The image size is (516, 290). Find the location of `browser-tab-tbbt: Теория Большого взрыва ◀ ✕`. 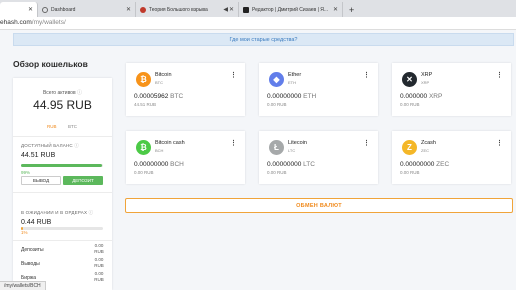

browser-tab-tbbt: Теория Большого взрыва ◀ ✕ is located at coordinates (187, 9).